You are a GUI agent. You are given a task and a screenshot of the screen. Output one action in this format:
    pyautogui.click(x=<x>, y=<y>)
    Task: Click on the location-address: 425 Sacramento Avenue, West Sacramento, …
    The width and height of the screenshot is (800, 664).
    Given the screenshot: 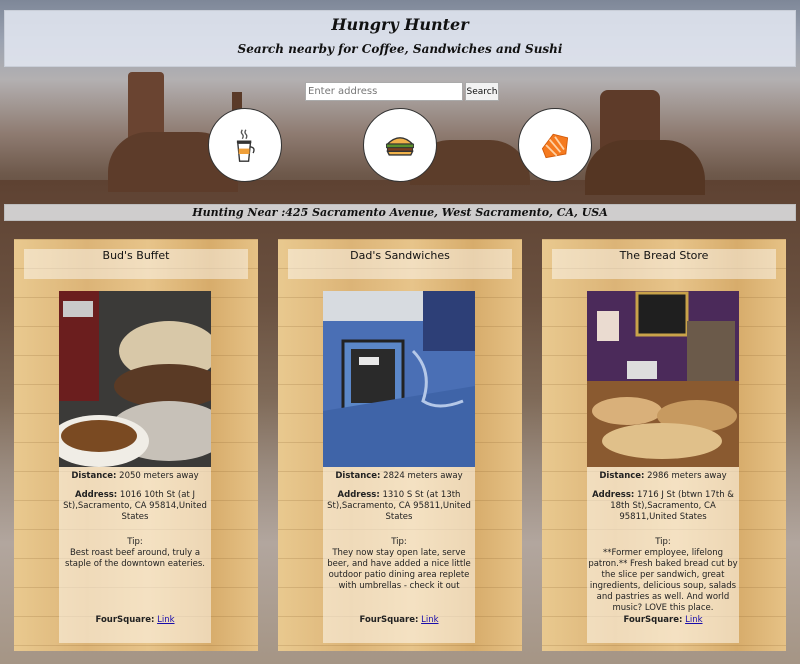 What is the action you would take?
    pyautogui.click(x=446, y=212)
    